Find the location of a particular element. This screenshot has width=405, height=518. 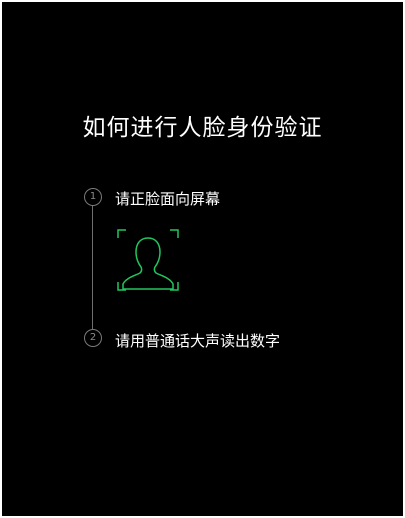

step-2-number: 2 is located at coordinates (93, 338).